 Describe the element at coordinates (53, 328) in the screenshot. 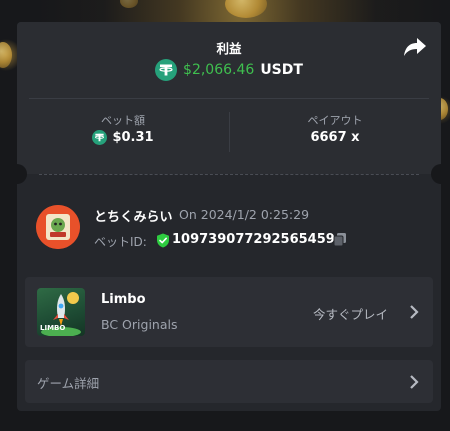

I see `game-thumbnail-label: LIMBO` at that location.